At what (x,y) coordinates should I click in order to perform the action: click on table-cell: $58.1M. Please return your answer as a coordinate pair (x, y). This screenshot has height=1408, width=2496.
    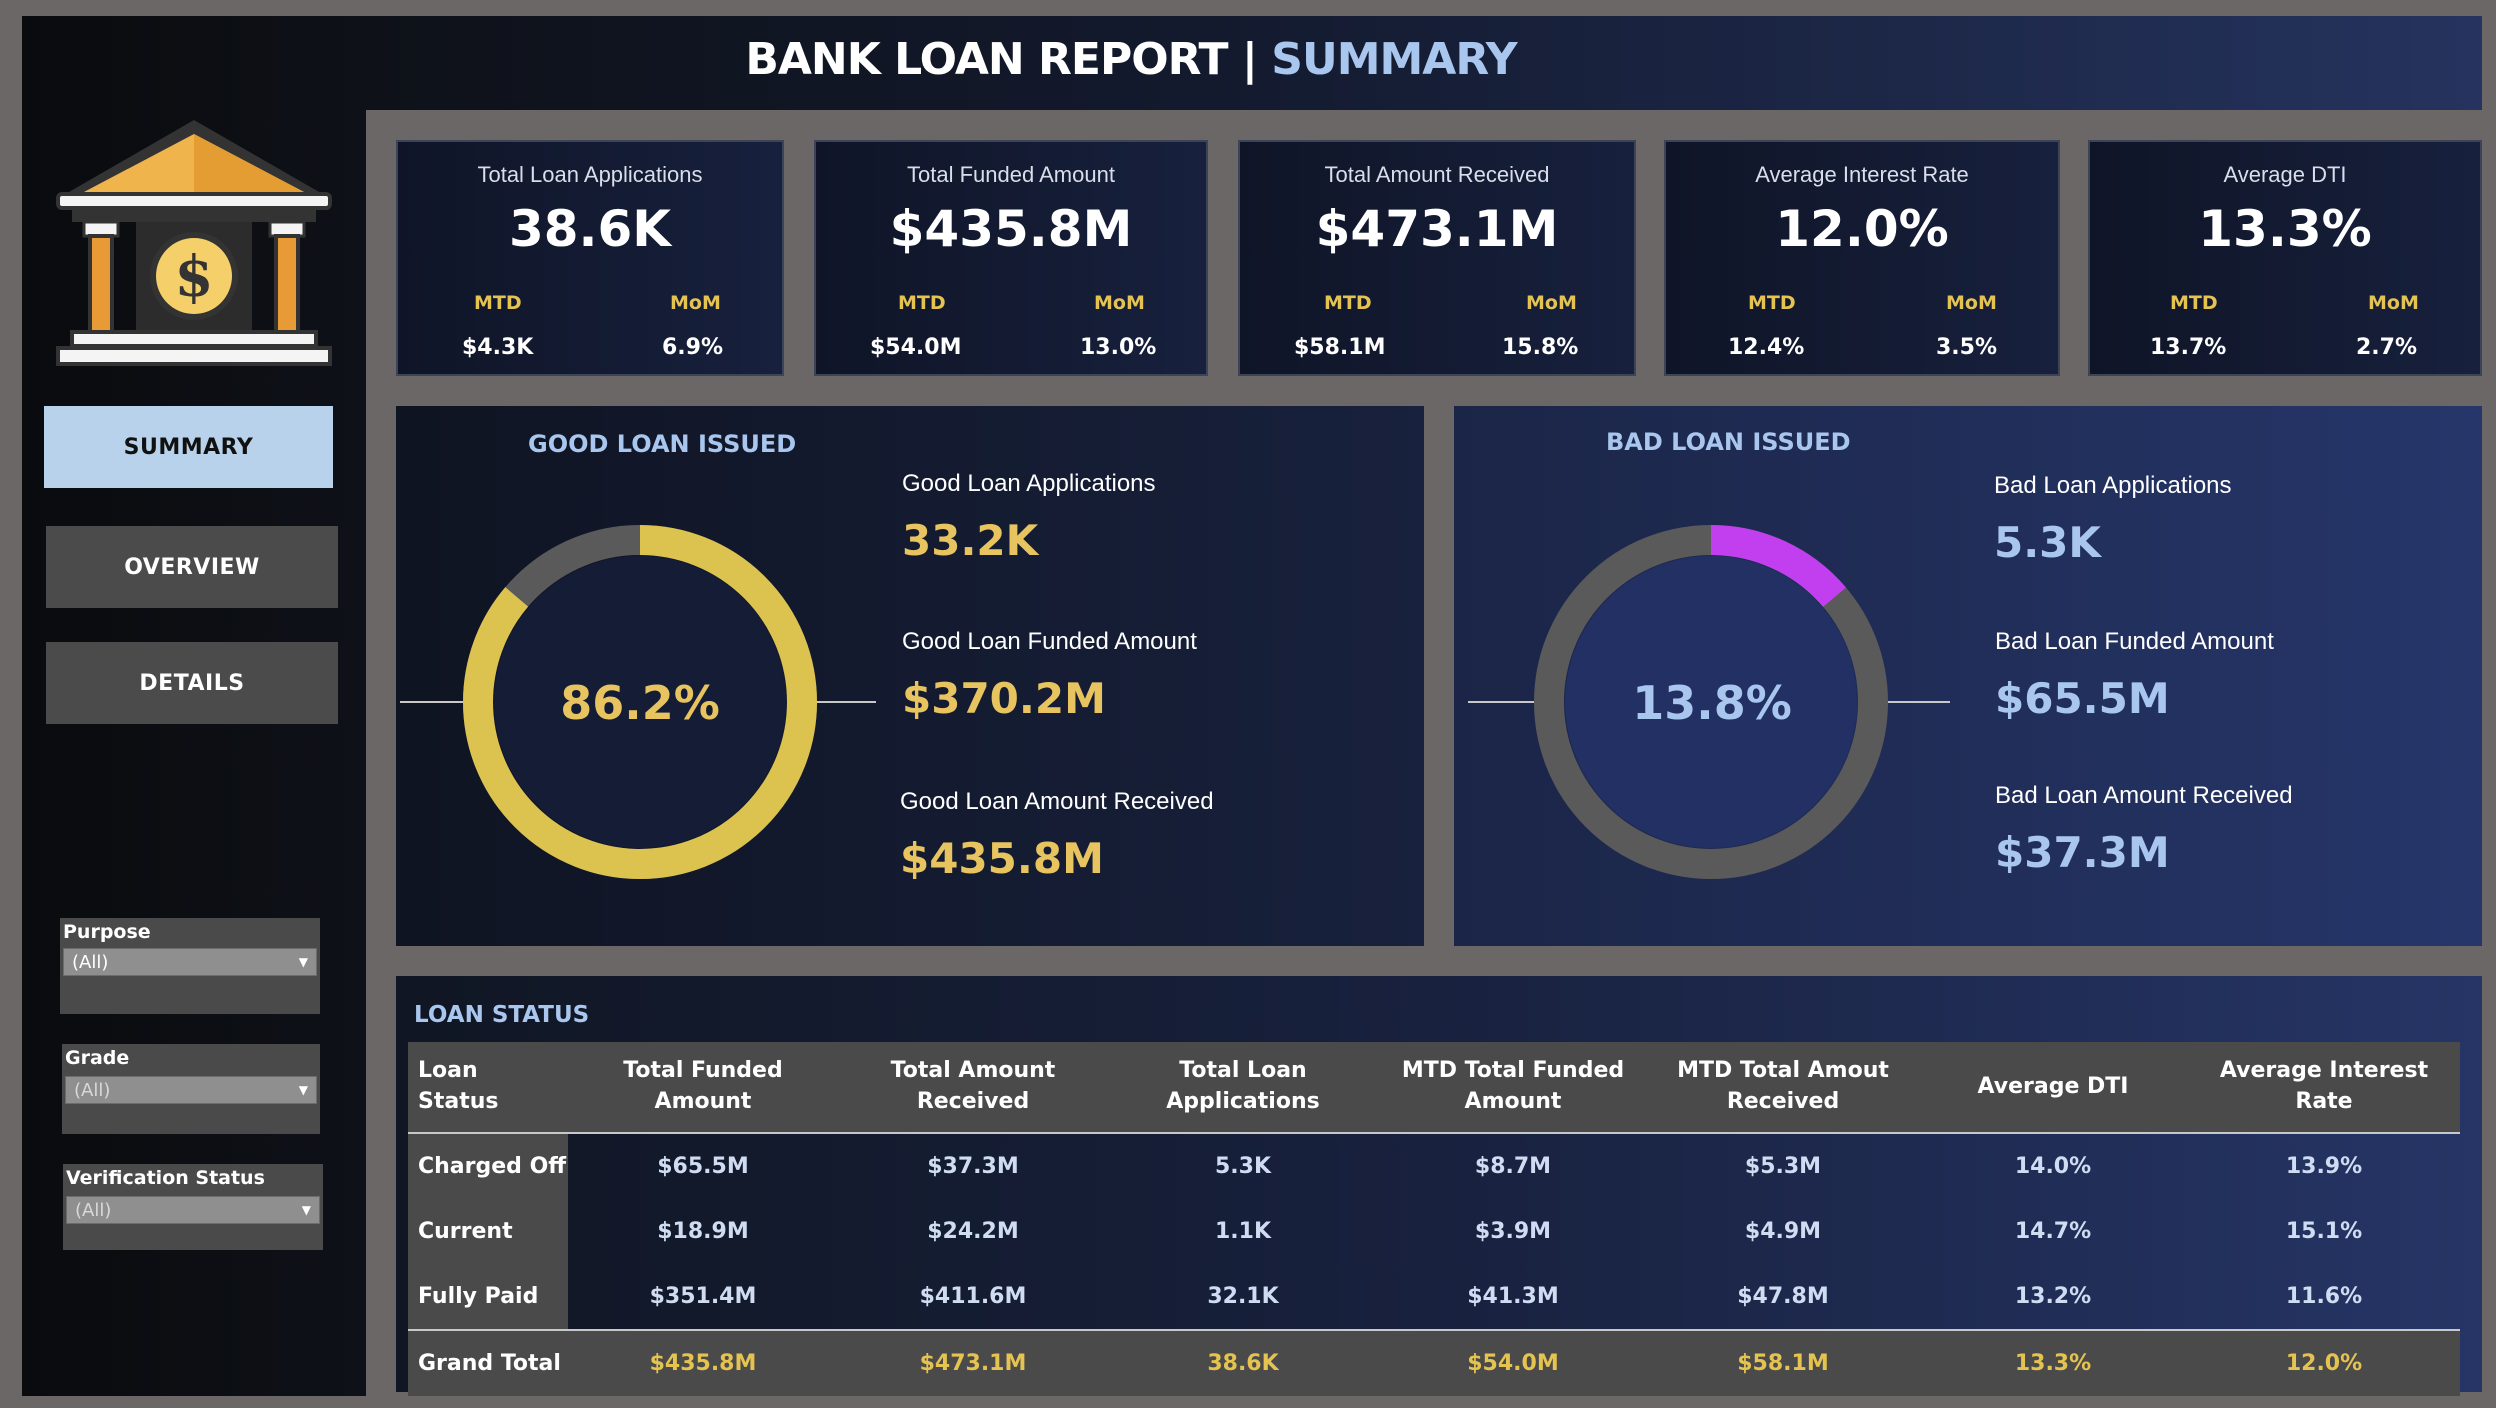
    Looking at the image, I should click on (1783, 1362).